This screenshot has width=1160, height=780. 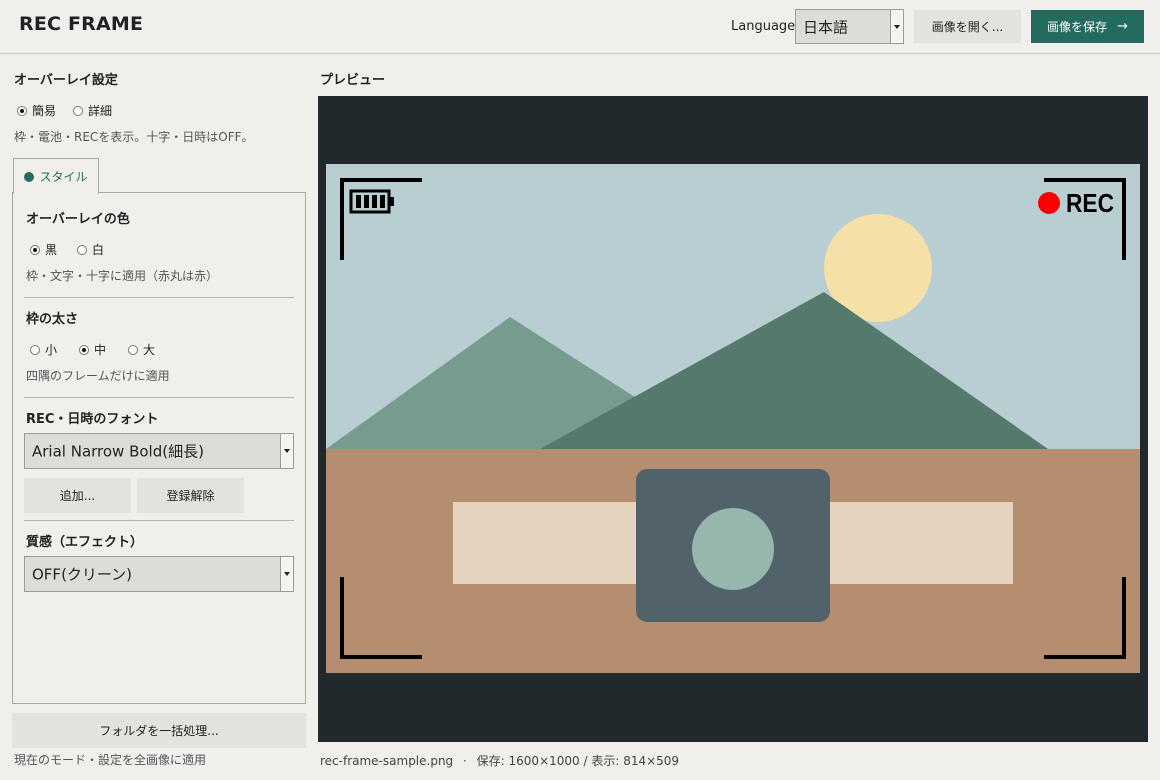 I want to click on effect-select-value: OFF(クリーン), so click(x=82, y=574).